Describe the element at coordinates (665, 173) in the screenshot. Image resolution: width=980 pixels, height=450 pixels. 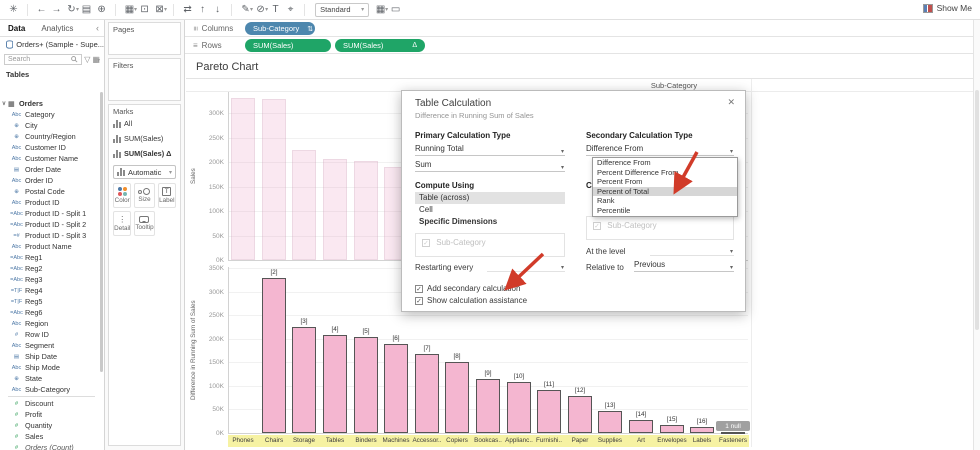
I see `menu-item-percent-difference-from: Percent Difference From` at that location.